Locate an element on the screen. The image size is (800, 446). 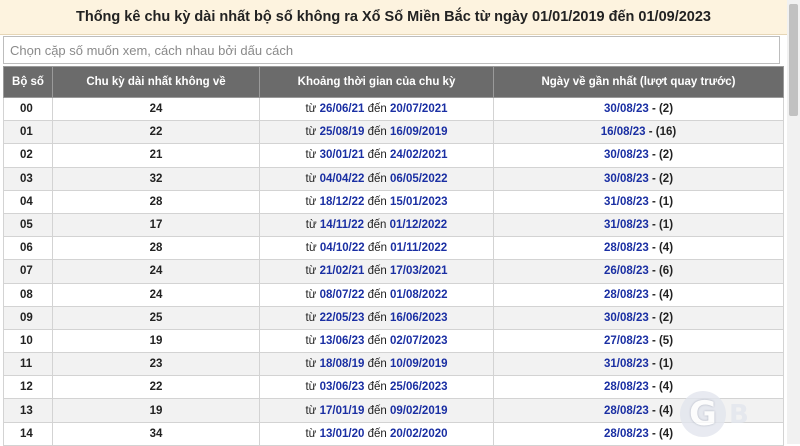
cell-pair: 05 is located at coordinates (28, 225).